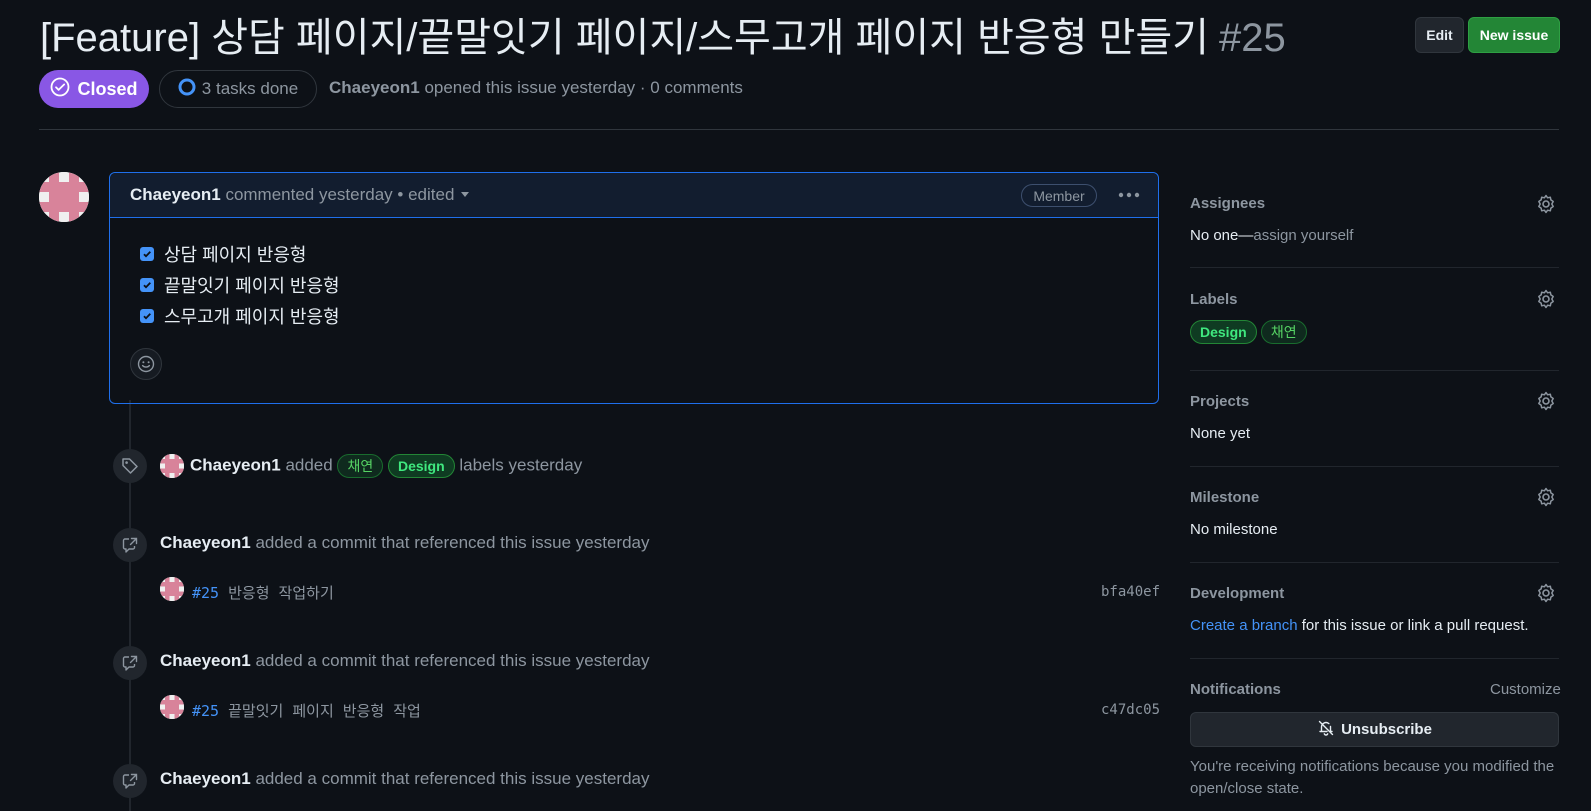 This screenshot has height=811, width=1591. I want to click on task-label: 상담 페이지 반응형, so click(235, 255).